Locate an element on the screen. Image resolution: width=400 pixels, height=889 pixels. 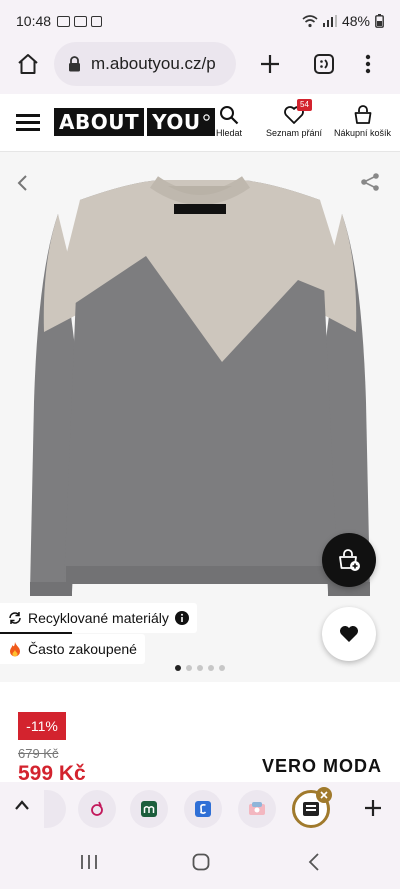
chevron-left-icon is located at coordinates (22, 183).